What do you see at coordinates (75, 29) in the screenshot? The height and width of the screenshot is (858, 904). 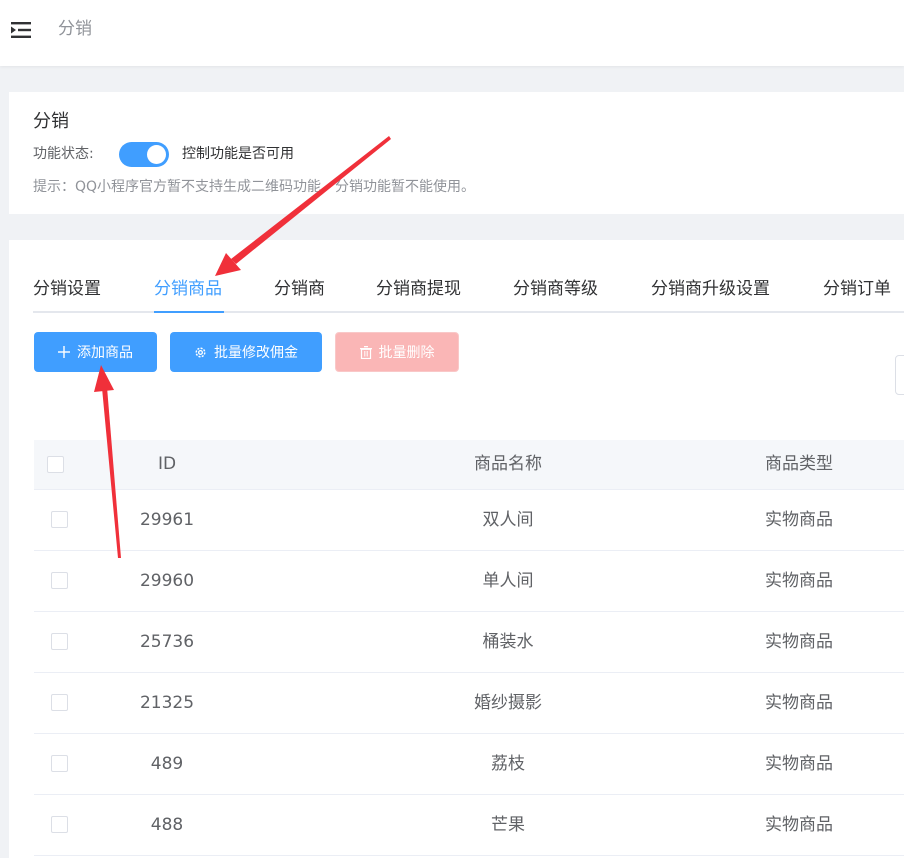 I see `page-title: 分销` at bounding box center [75, 29].